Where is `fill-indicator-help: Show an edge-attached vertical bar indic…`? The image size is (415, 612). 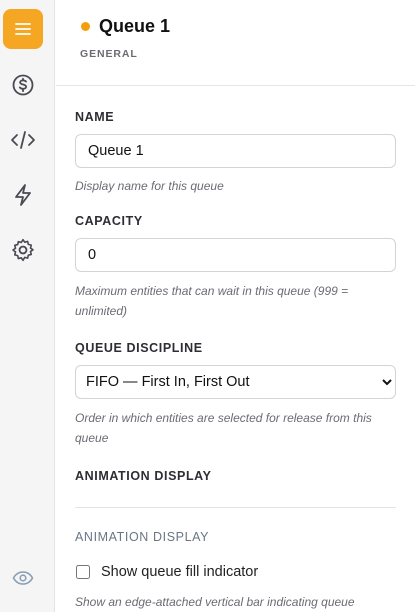
fill-indicator-help: Show an edge-attached vertical bar indic… is located at coordinates (215, 602).